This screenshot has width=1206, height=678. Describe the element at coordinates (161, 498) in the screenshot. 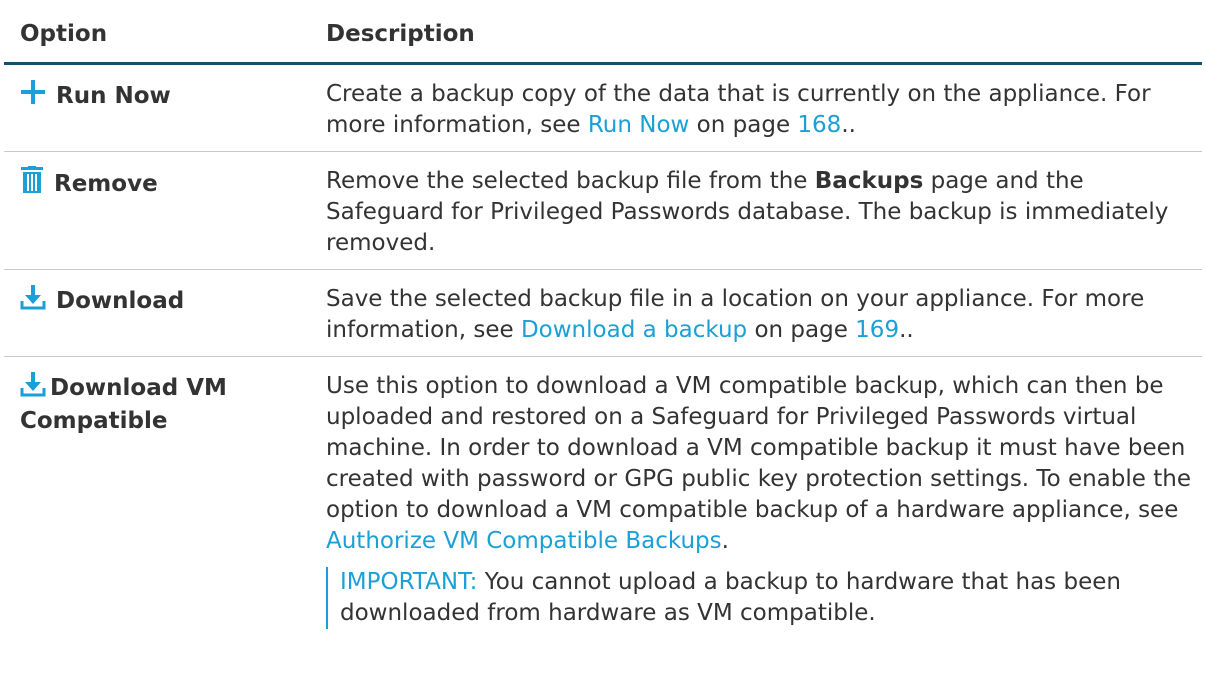

I see `option-cell: Download VM Compatible` at that location.